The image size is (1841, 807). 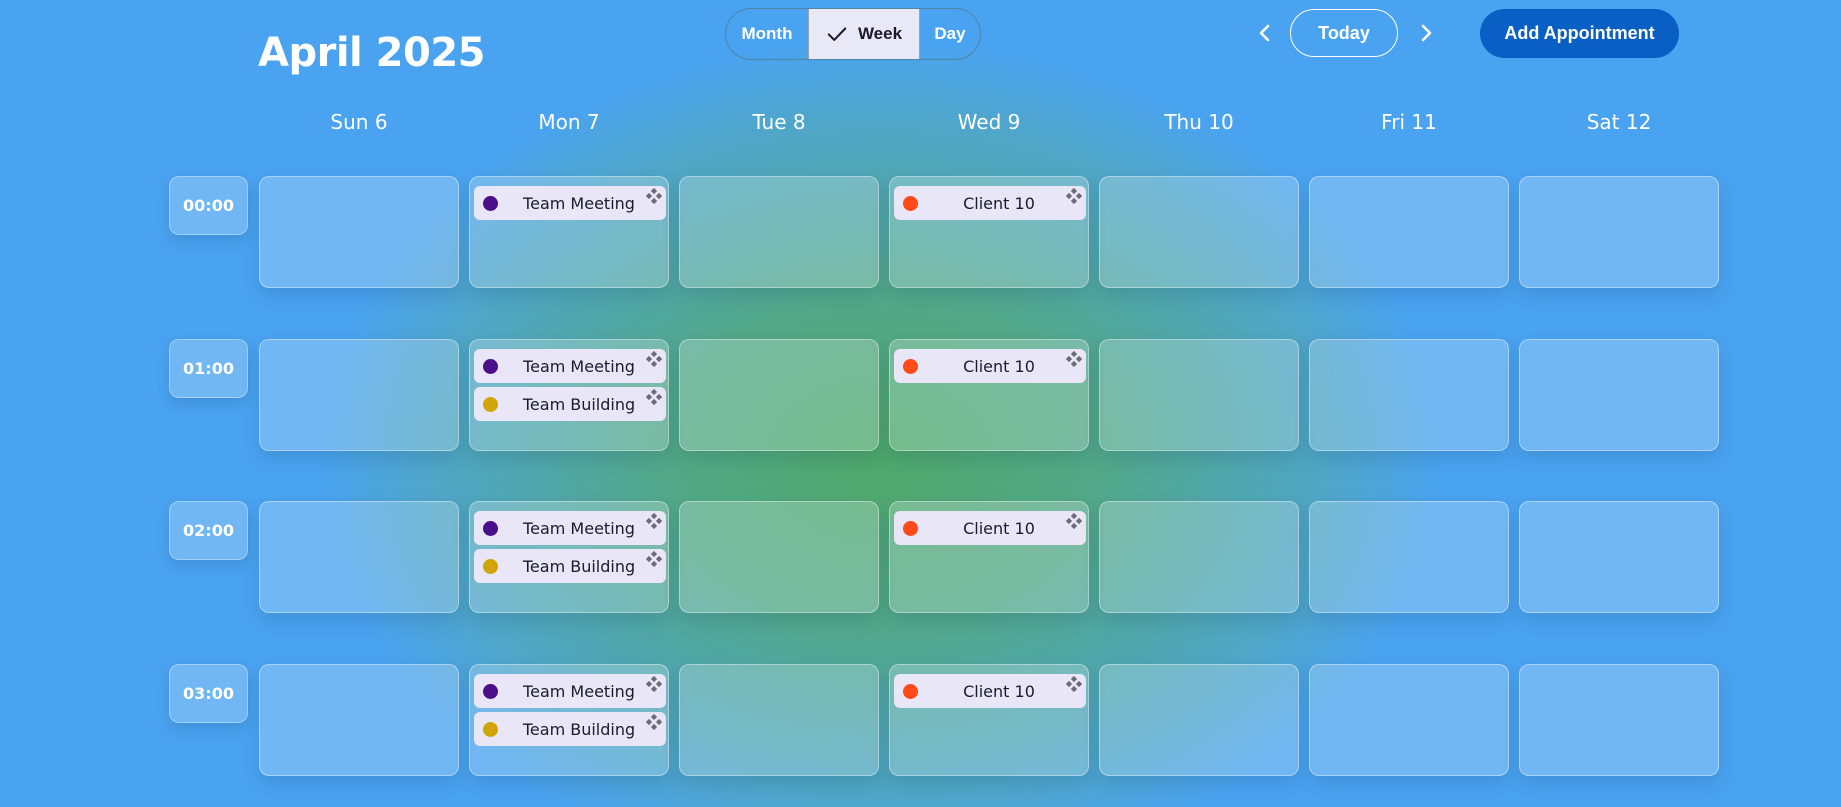 What do you see at coordinates (569, 122) in the screenshot?
I see `day-header: Mon 7` at bounding box center [569, 122].